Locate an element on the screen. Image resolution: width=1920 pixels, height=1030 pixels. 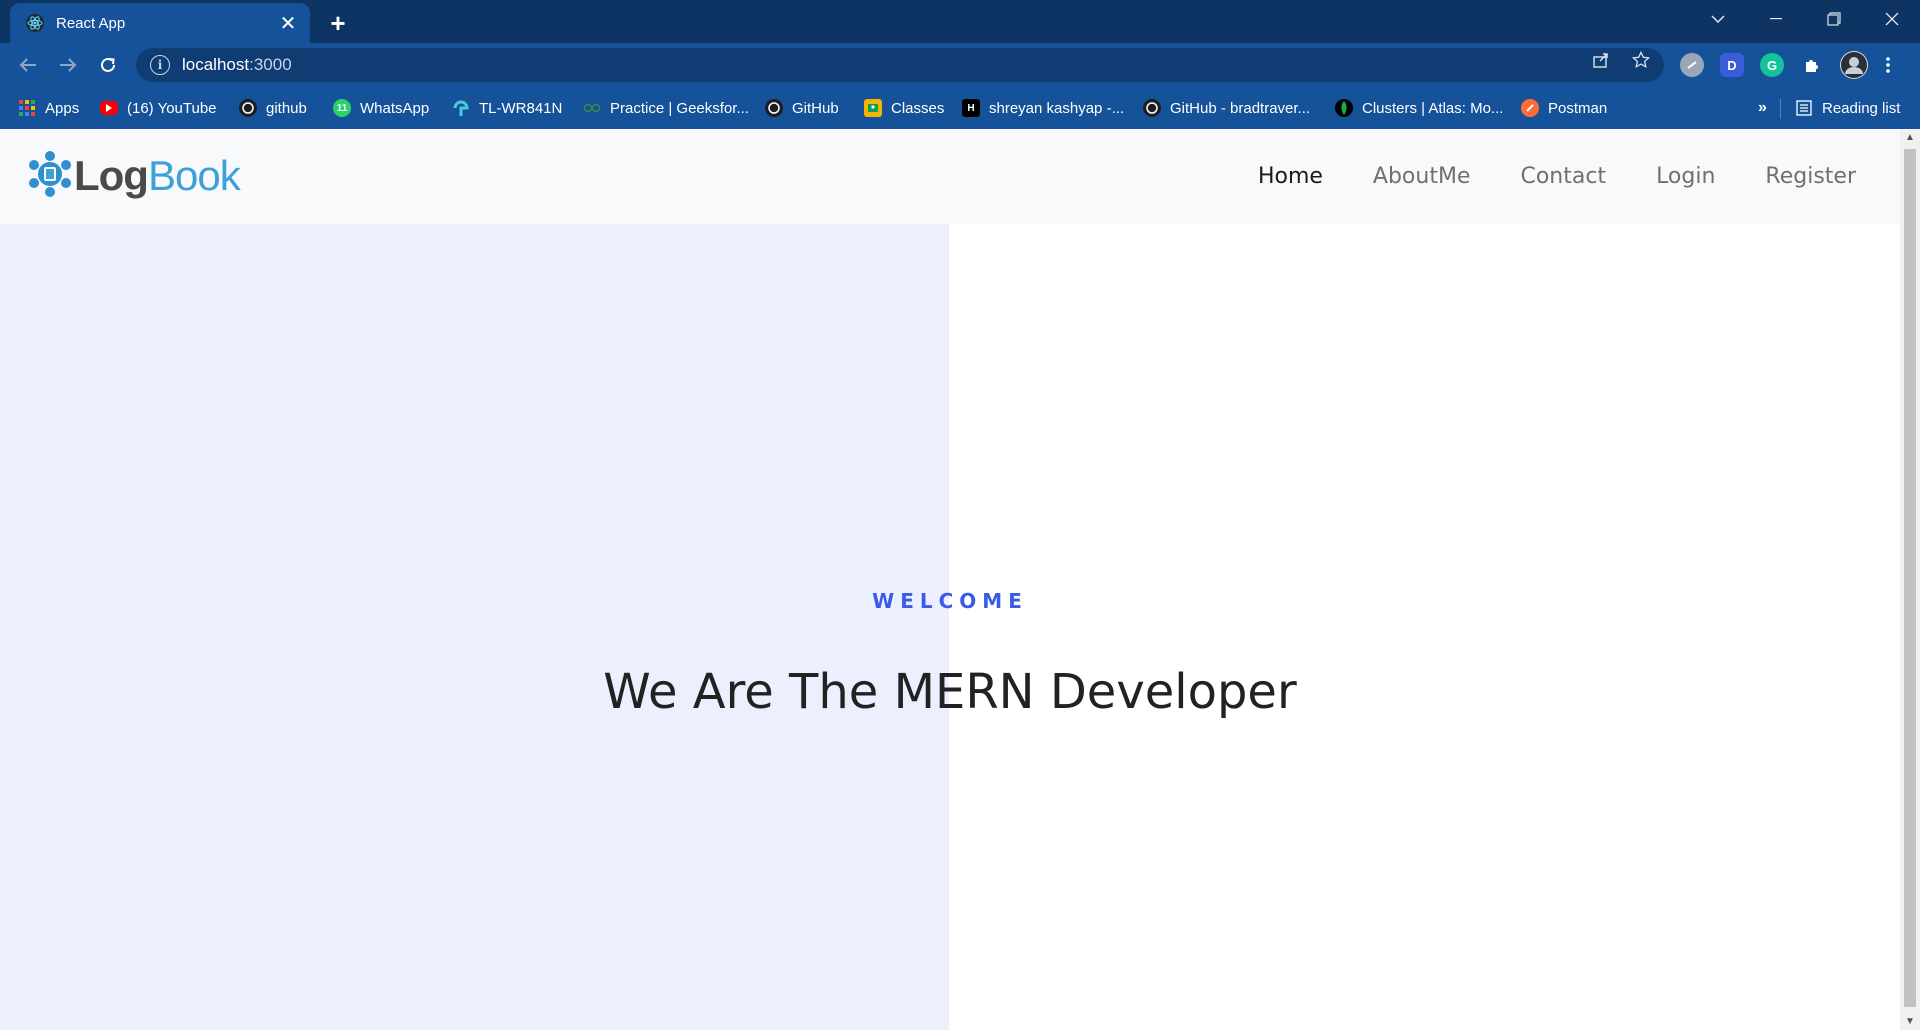
reading-list-button: Reading list is located at coordinates (1847, 108).